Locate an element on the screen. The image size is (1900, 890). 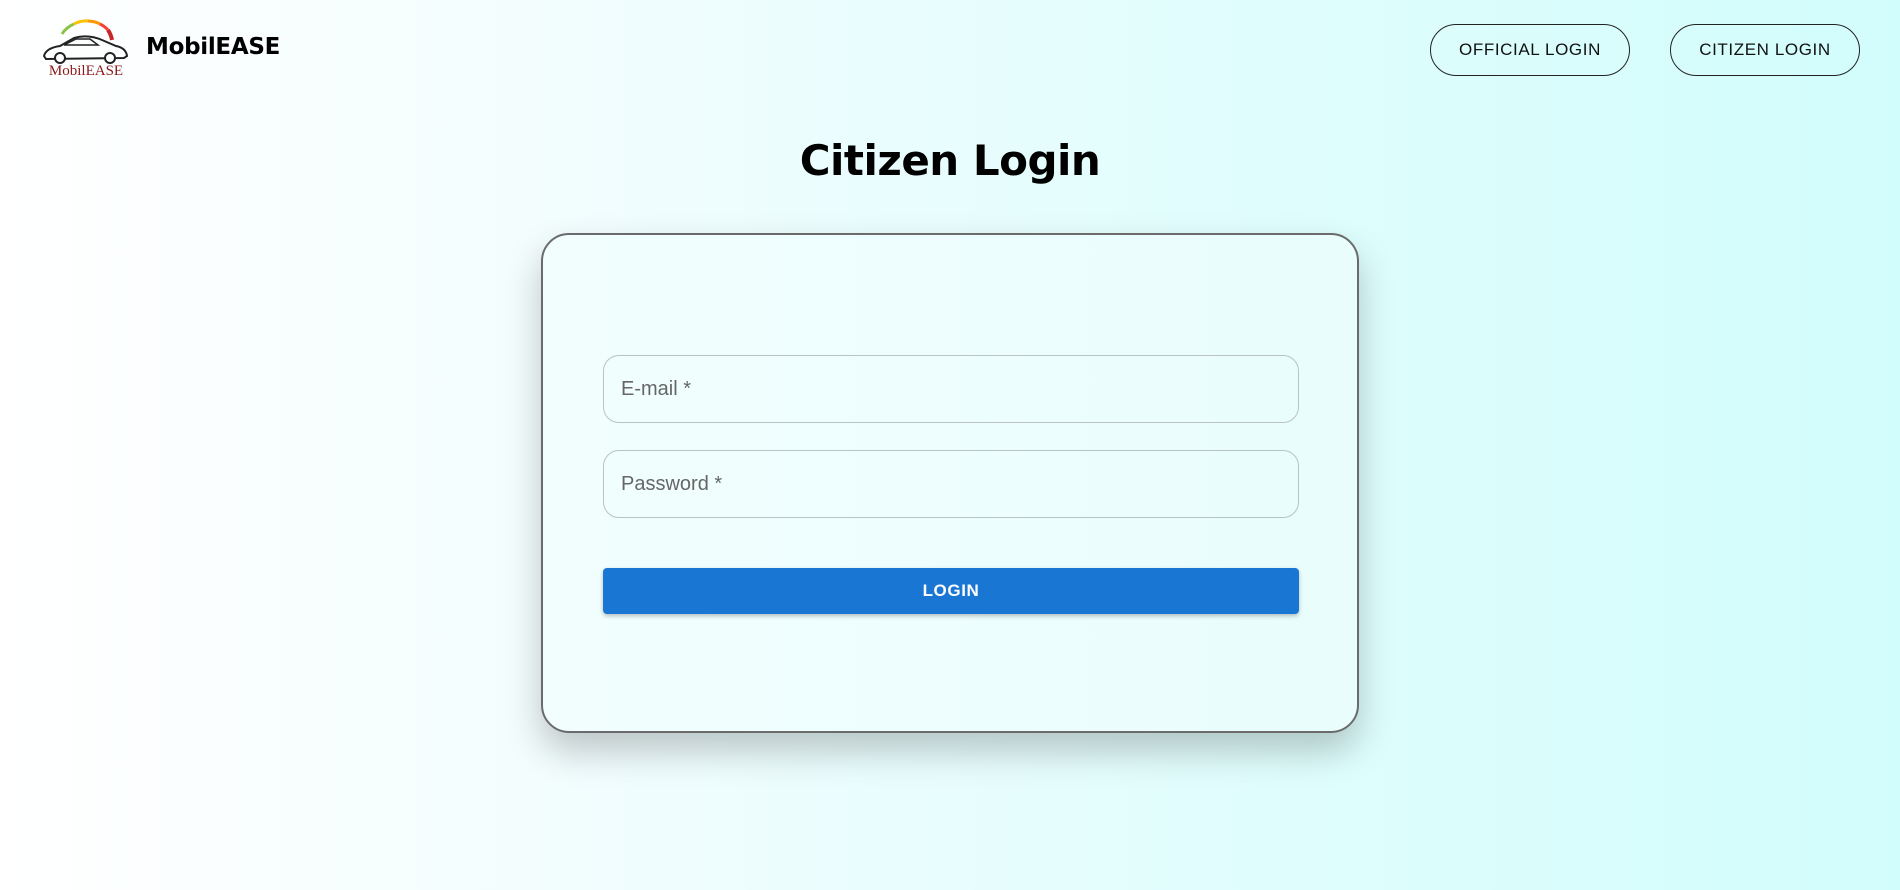
official-login-button: OFFICIAL LOGIN is located at coordinates (1530, 50).